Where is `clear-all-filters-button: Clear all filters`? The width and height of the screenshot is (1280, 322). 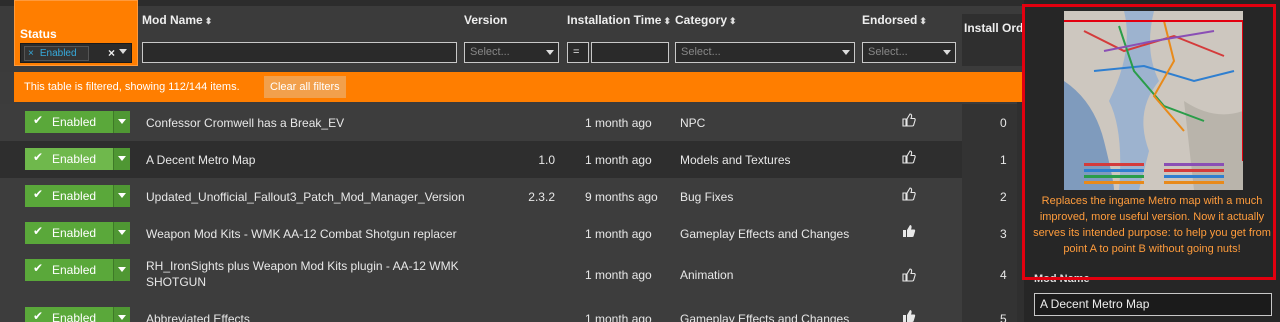 clear-all-filters-button: Clear all filters is located at coordinates (305, 87).